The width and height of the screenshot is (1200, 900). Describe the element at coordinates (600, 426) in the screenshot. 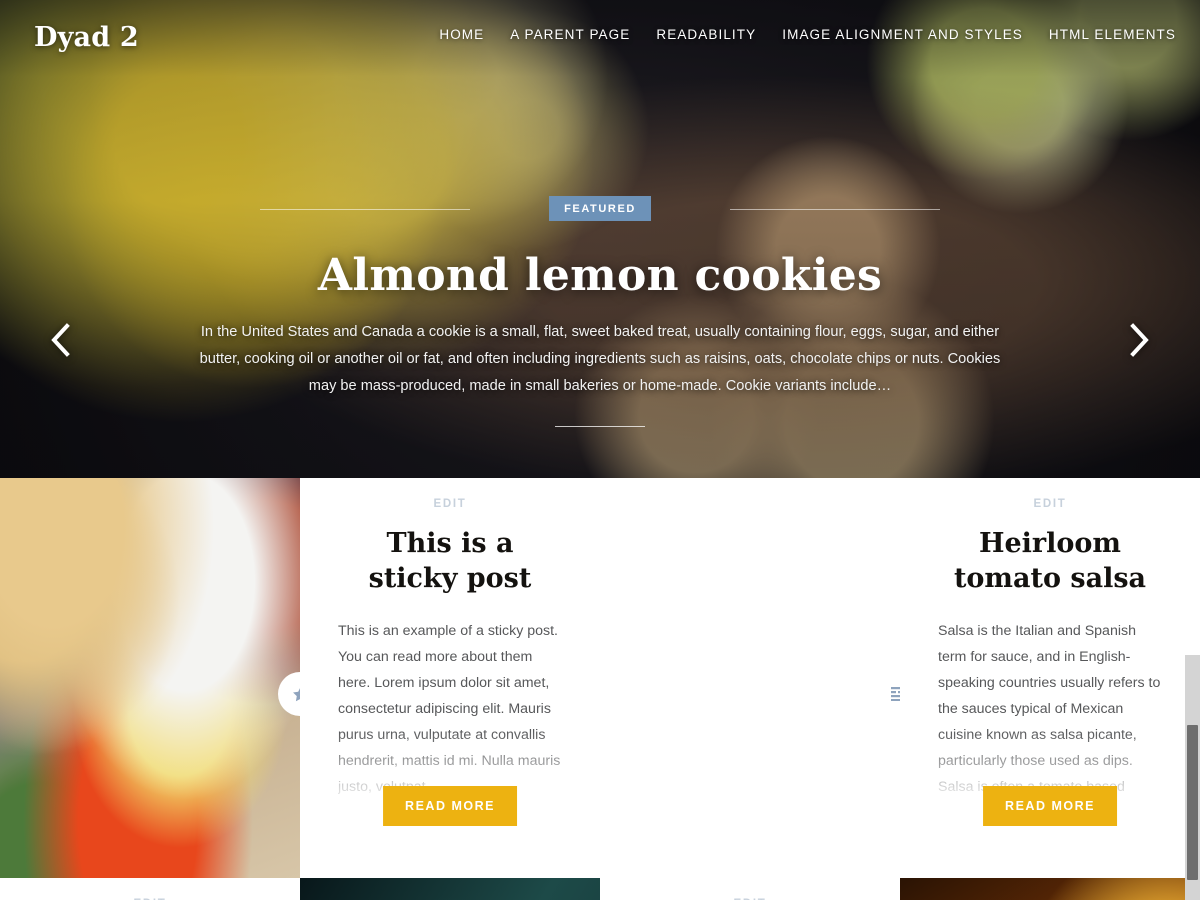

I see `hero-divider` at that location.